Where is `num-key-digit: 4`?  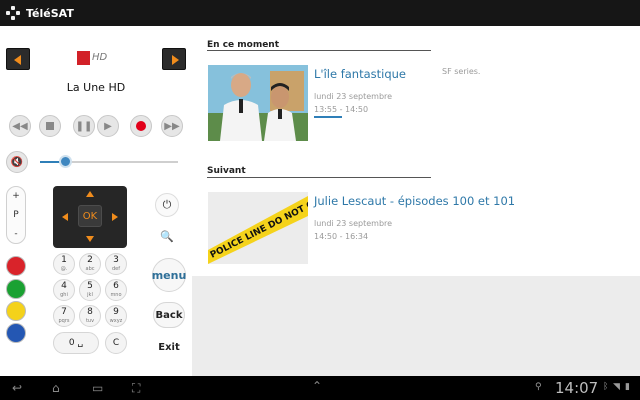
num-key-digit: 4 is located at coordinates (64, 286).